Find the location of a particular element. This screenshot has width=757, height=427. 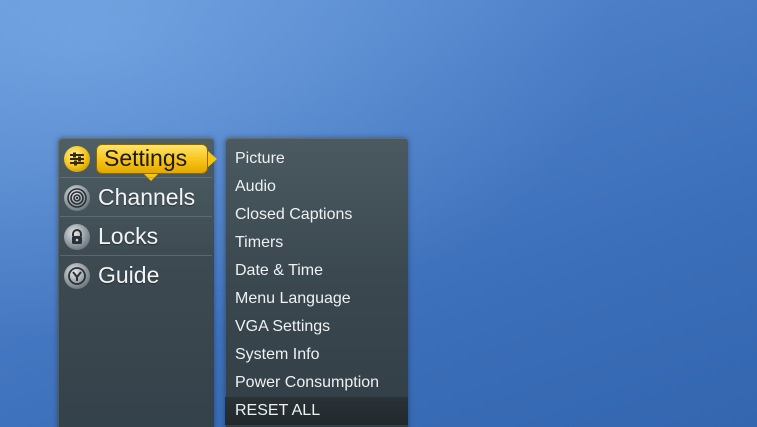

main-menu-item-channels: Channels is located at coordinates (136, 198).